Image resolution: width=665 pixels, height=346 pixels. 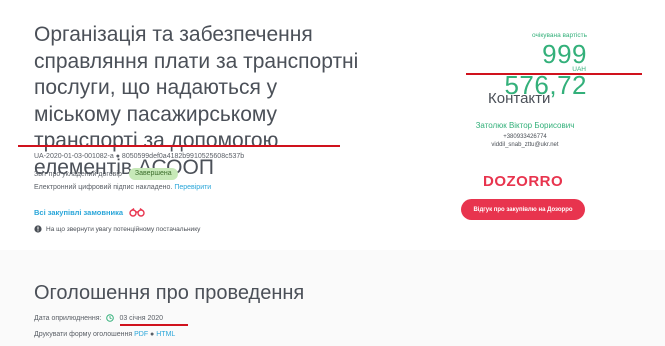 What do you see at coordinates (141, 318) in the screenshot?
I see `publication-date: 03 січня 2020` at bounding box center [141, 318].